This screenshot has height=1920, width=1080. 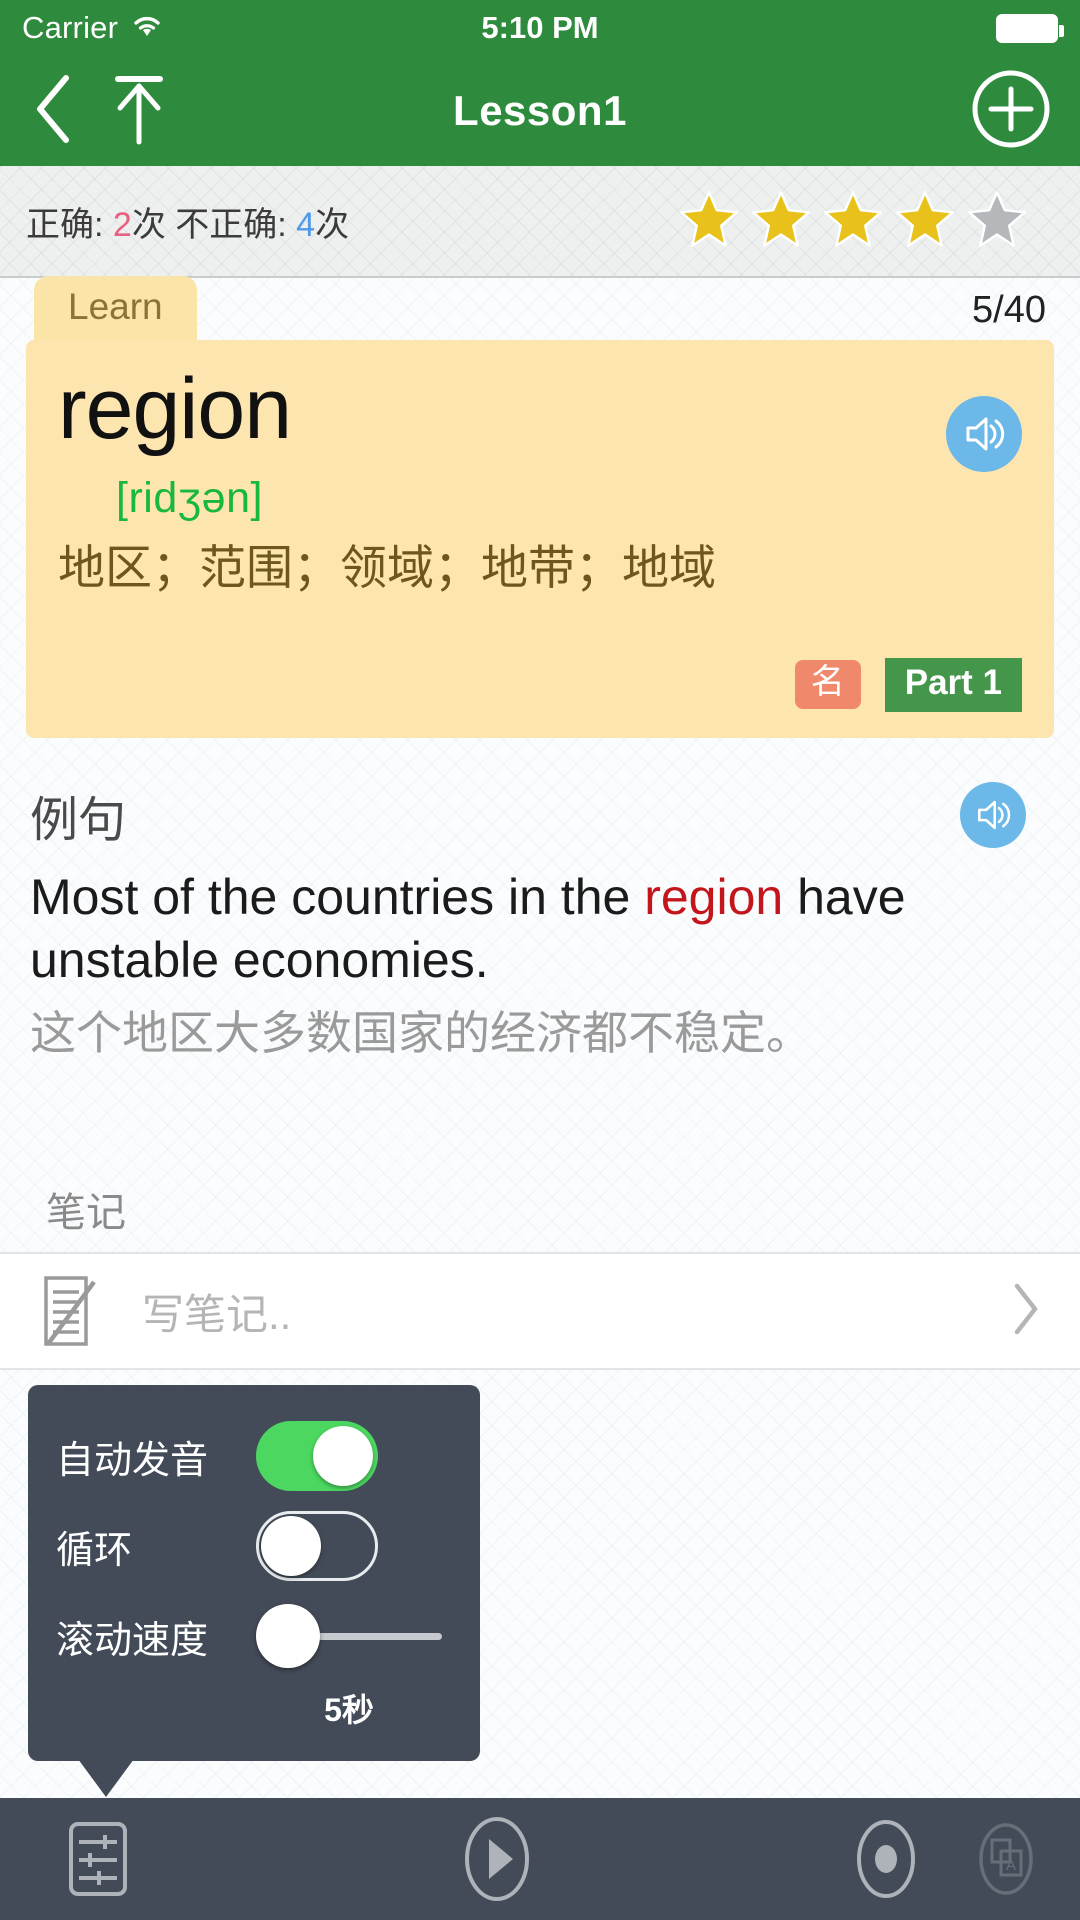 What do you see at coordinates (54, 111) in the screenshot?
I see `back-button` at bounding box center [54, 111].